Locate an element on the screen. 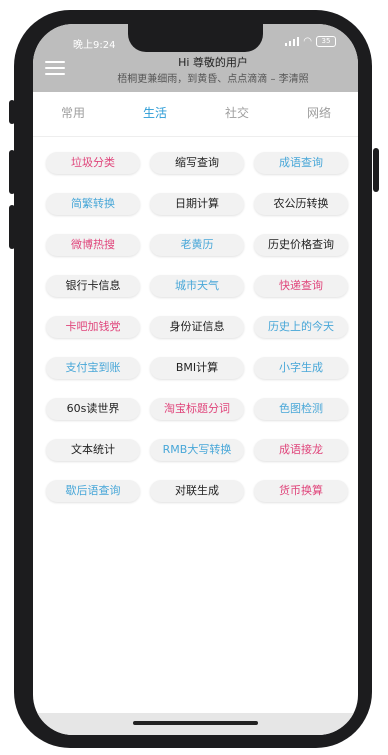  tool-chip: 历史上的今天 is located at coordinates (301, 327).